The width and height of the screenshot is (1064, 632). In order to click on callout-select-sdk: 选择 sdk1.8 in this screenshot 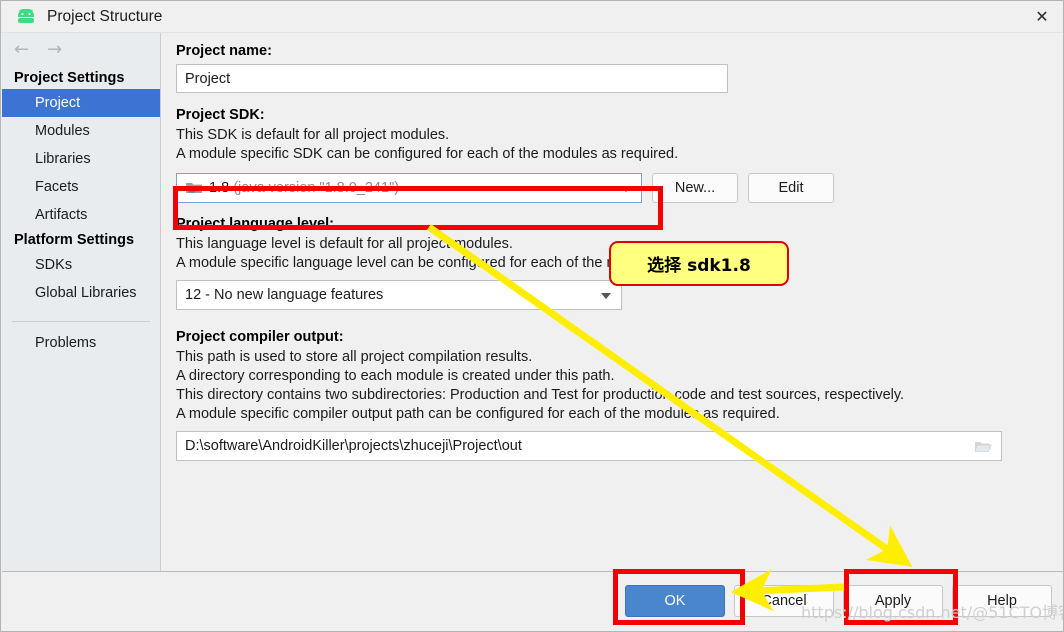, I will do `click(699, 263)`.